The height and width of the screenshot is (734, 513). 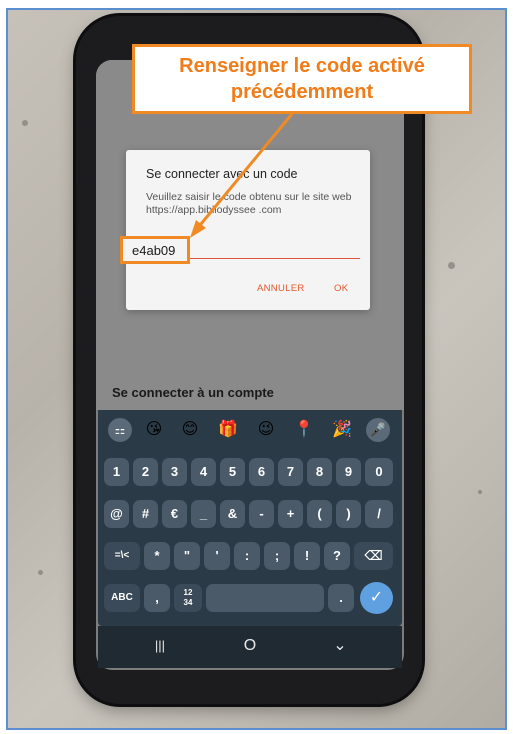 What do you see at coordinates (250, 432) in the screenshot?
I see `emoji-suggestion-row: ⚏ 😘 😊 🎁 😉 📍 🎉 🎤` at bounding box center [250, 432].